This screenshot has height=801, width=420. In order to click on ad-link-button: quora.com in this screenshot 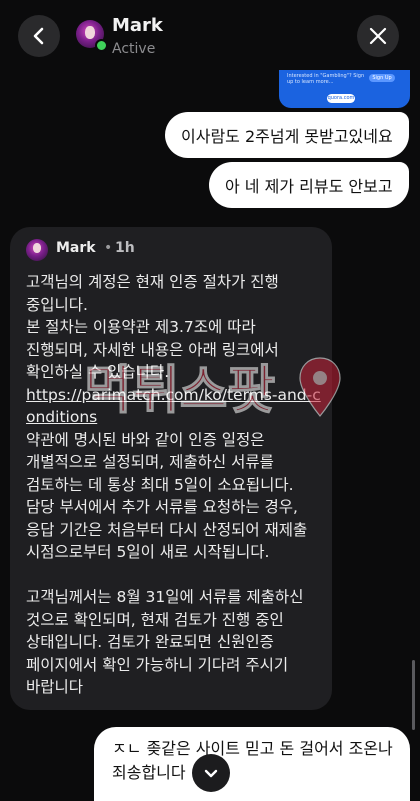, I will do `click(341, 98)`.